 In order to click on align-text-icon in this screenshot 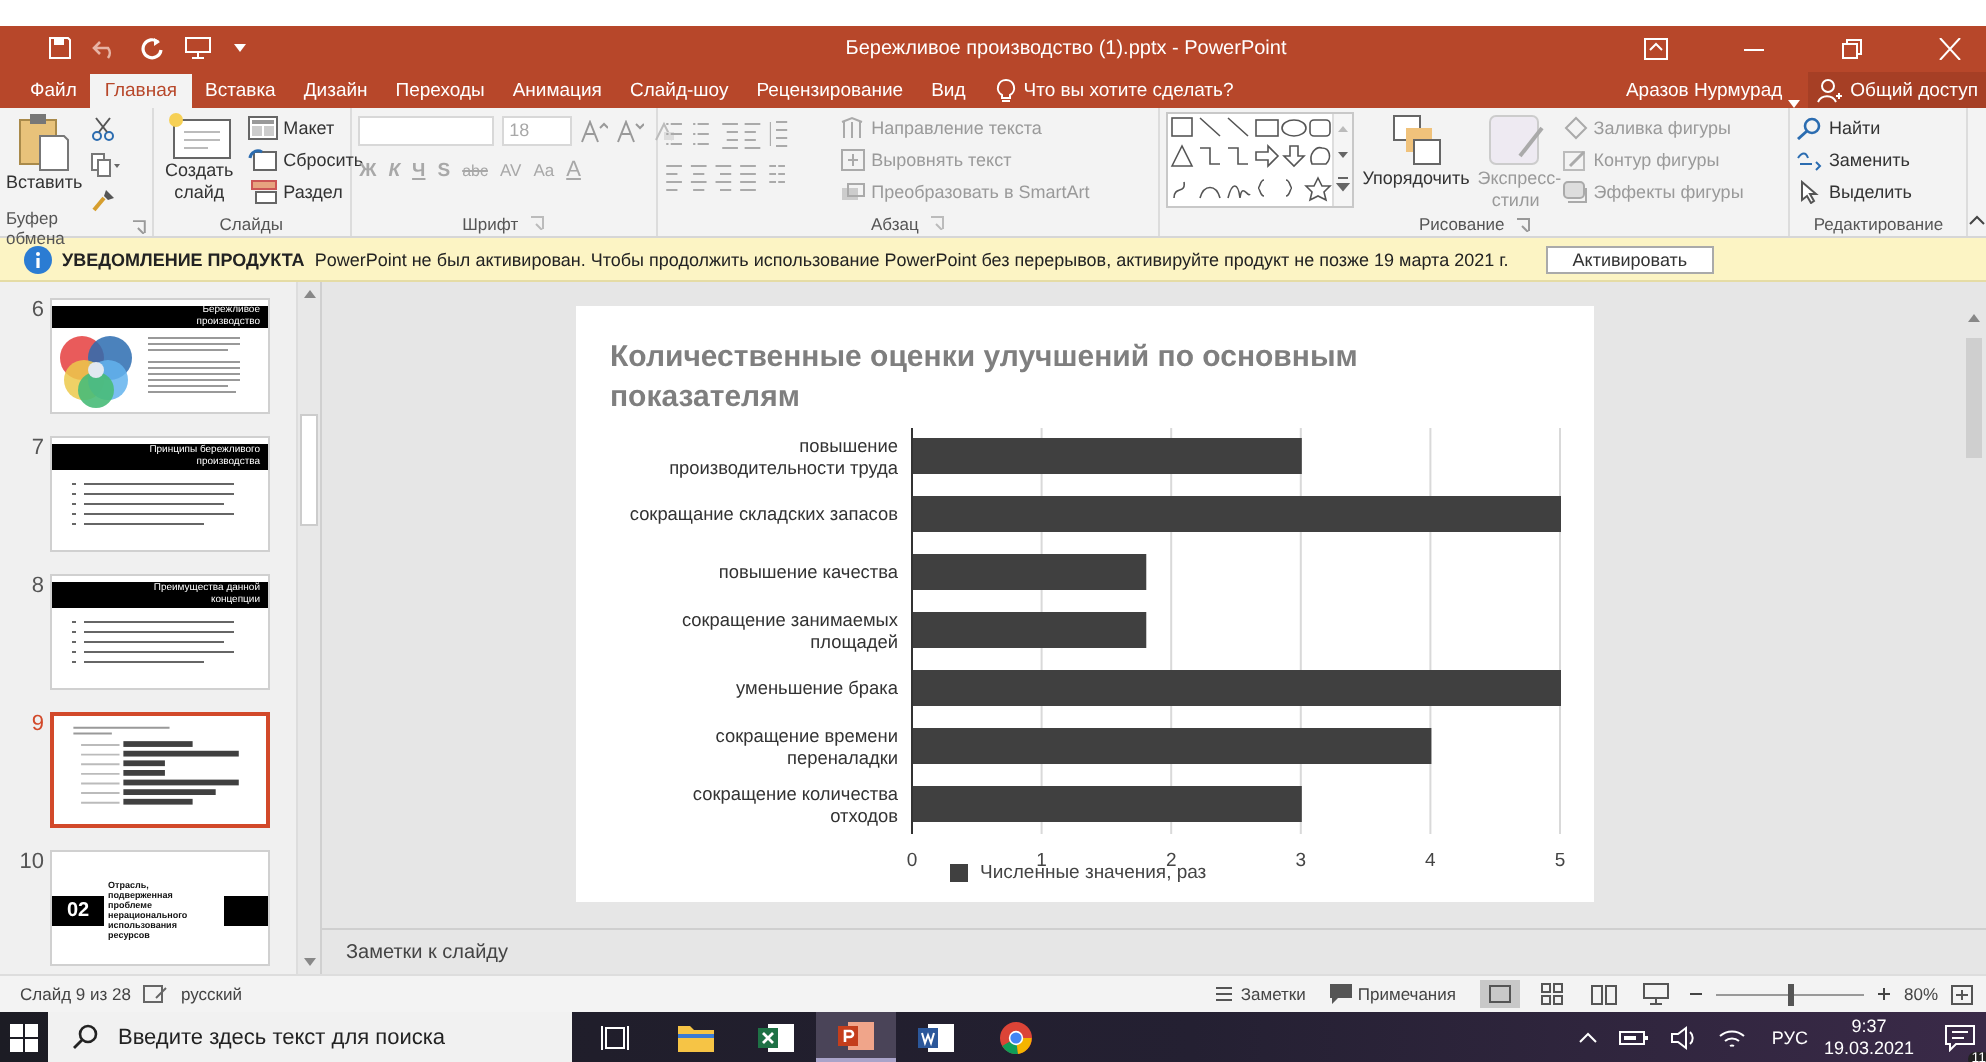, I will do `click(852, 160)`.